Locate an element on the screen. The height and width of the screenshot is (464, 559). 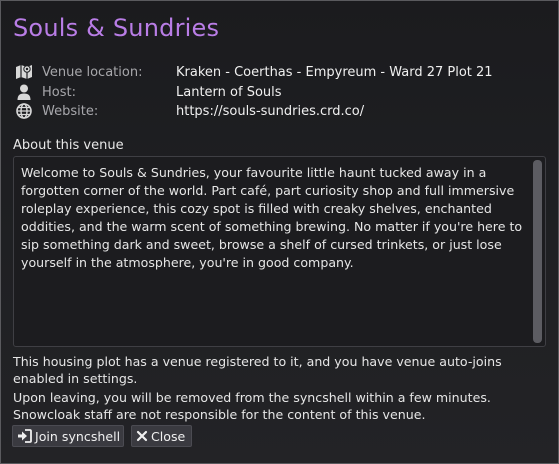
globe-icon is located at coordinates (24, 111).